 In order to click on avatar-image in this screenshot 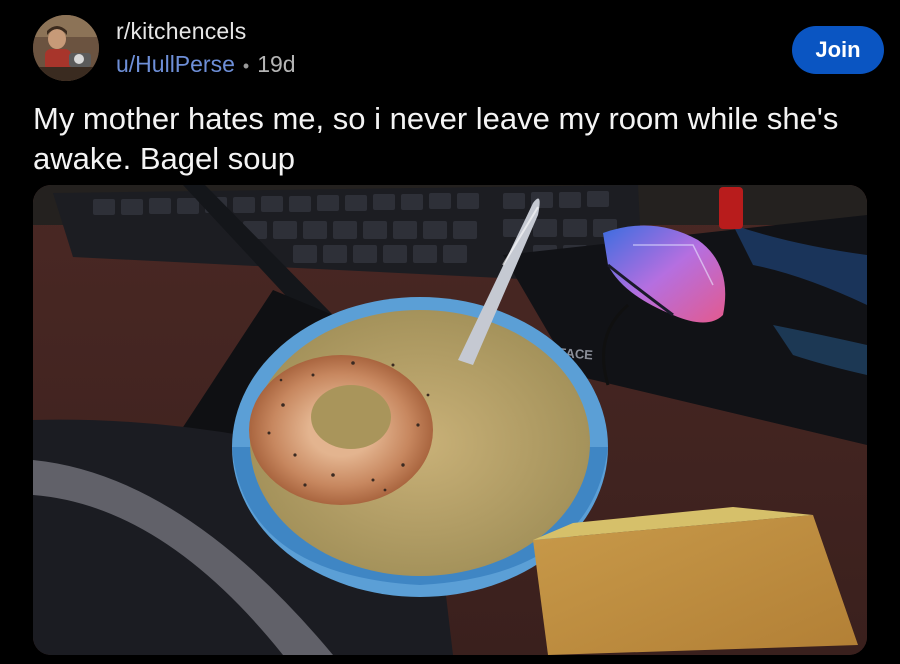, I will do `click(66, 48)`.